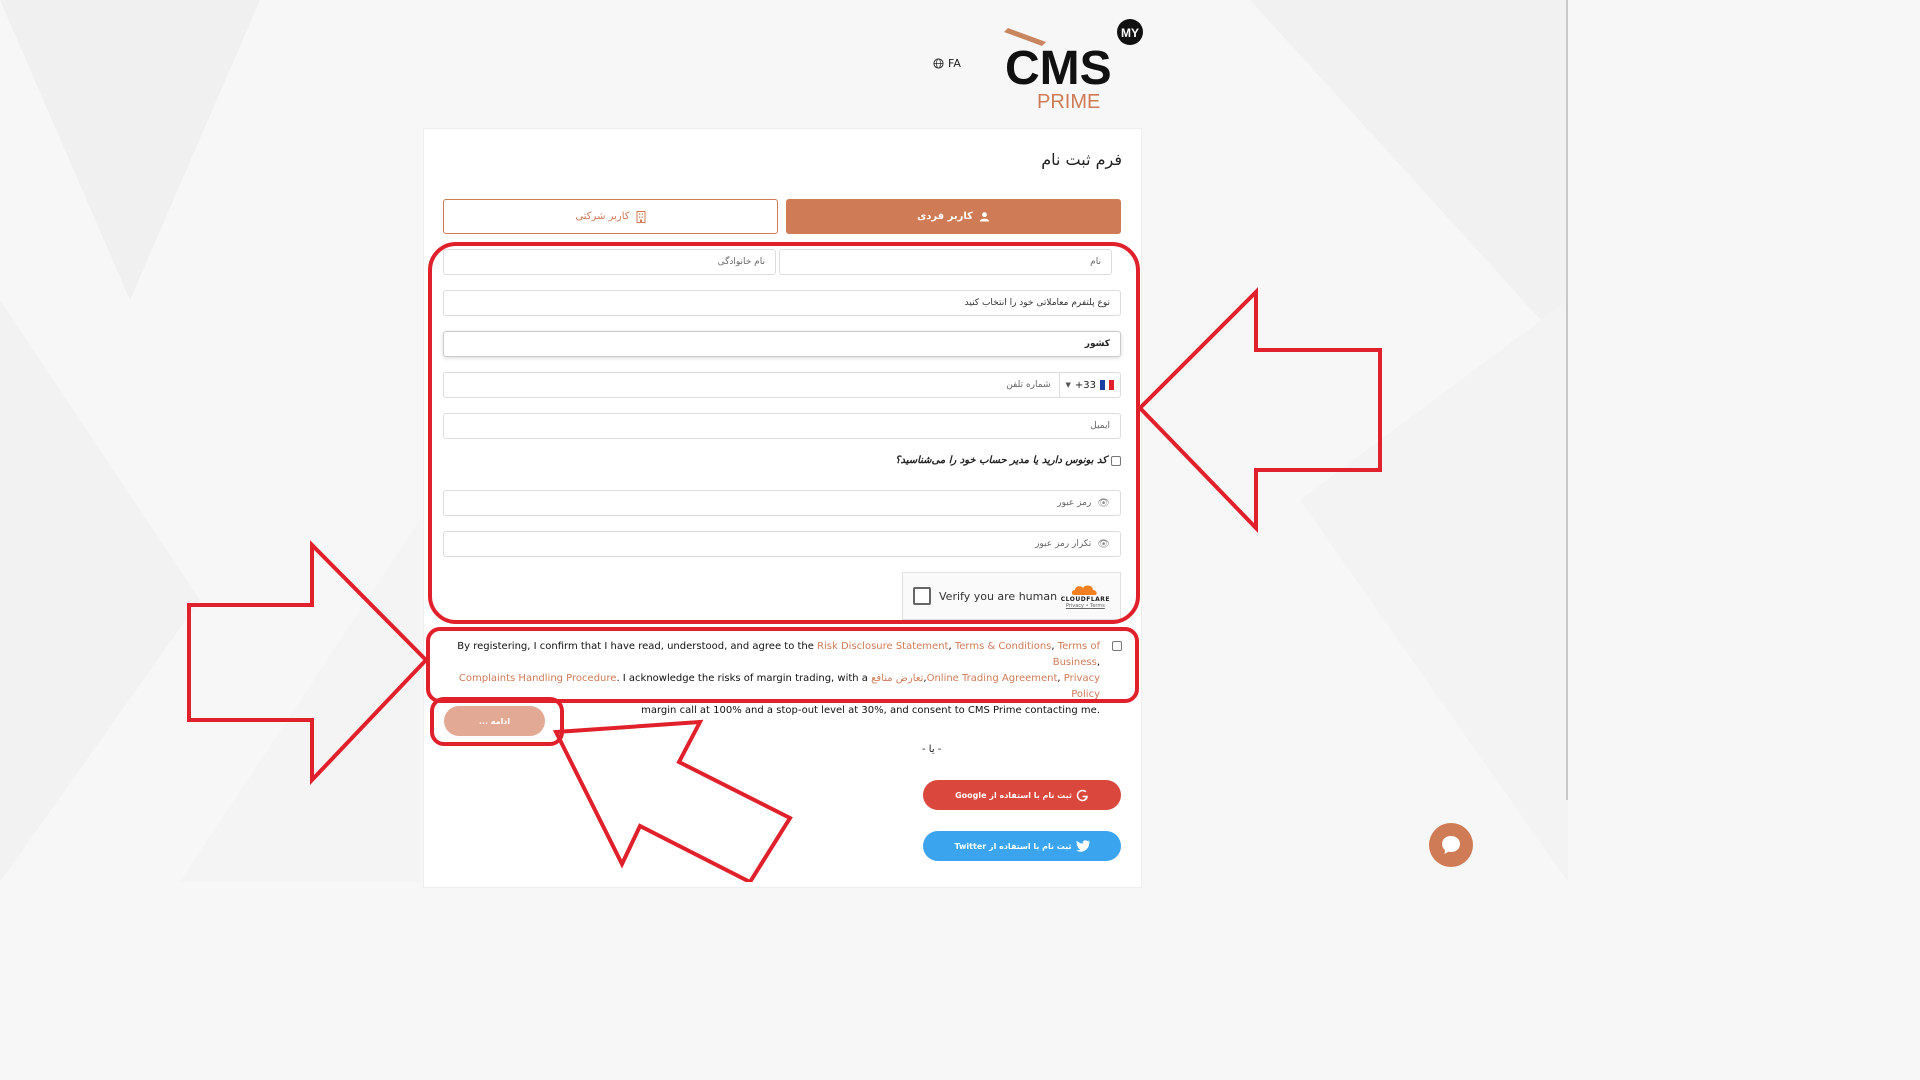 This screenshot has height=1080, width=1920. Describe the element at coordinates (782, 426) in the screenshot. I see `email-input: ایمیل` at that location.